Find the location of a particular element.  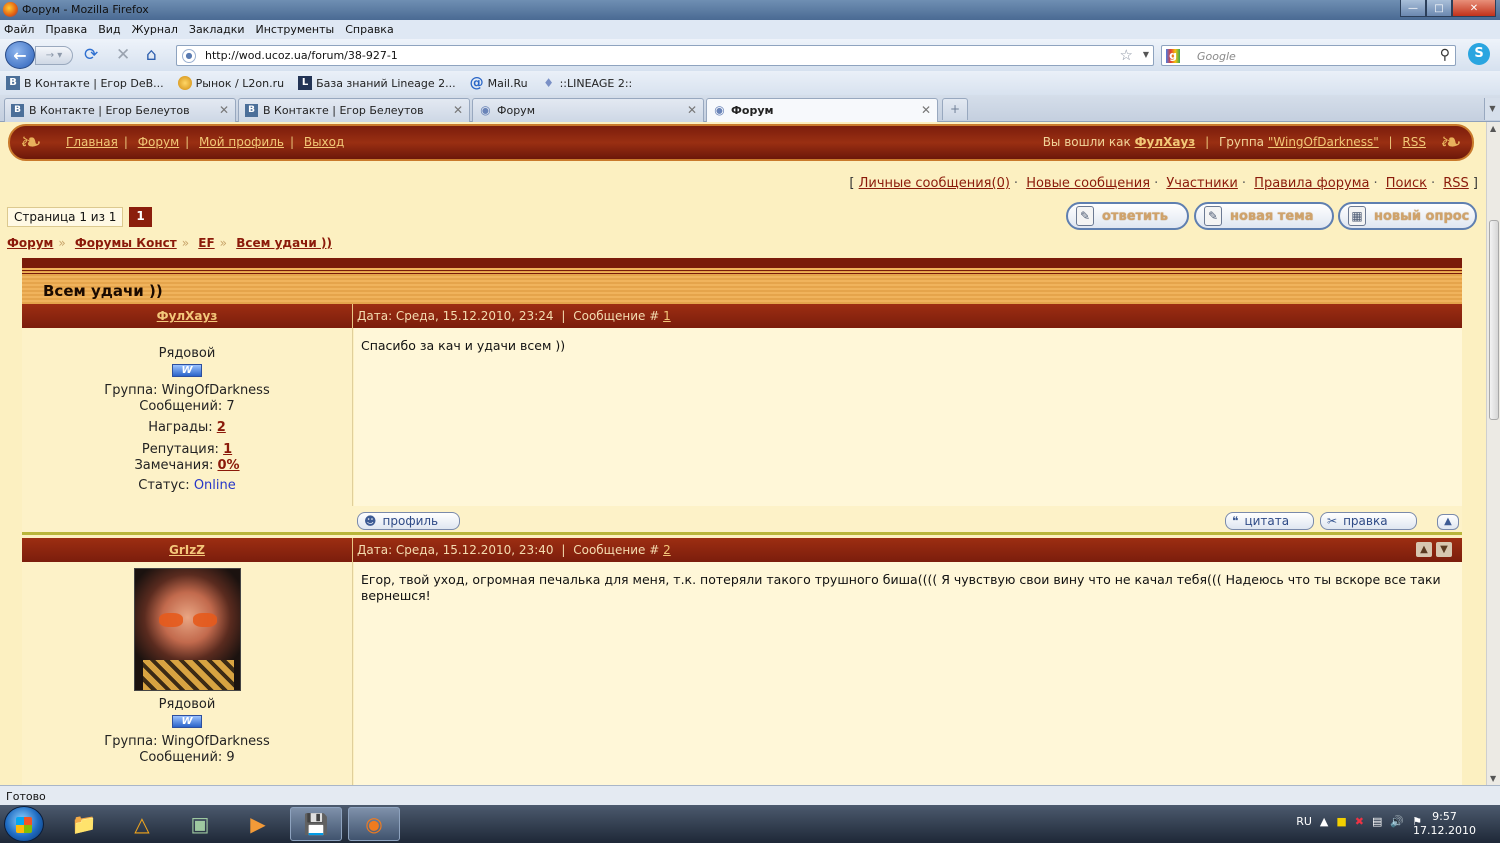

tab-forum-active: ◉ Форум ✕ is located at coordinates (822, 110).